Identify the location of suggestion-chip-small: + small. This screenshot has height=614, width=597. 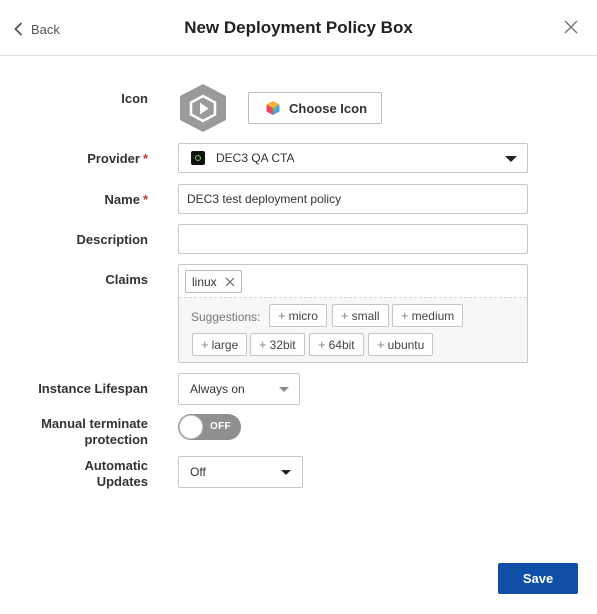
(360, 315).